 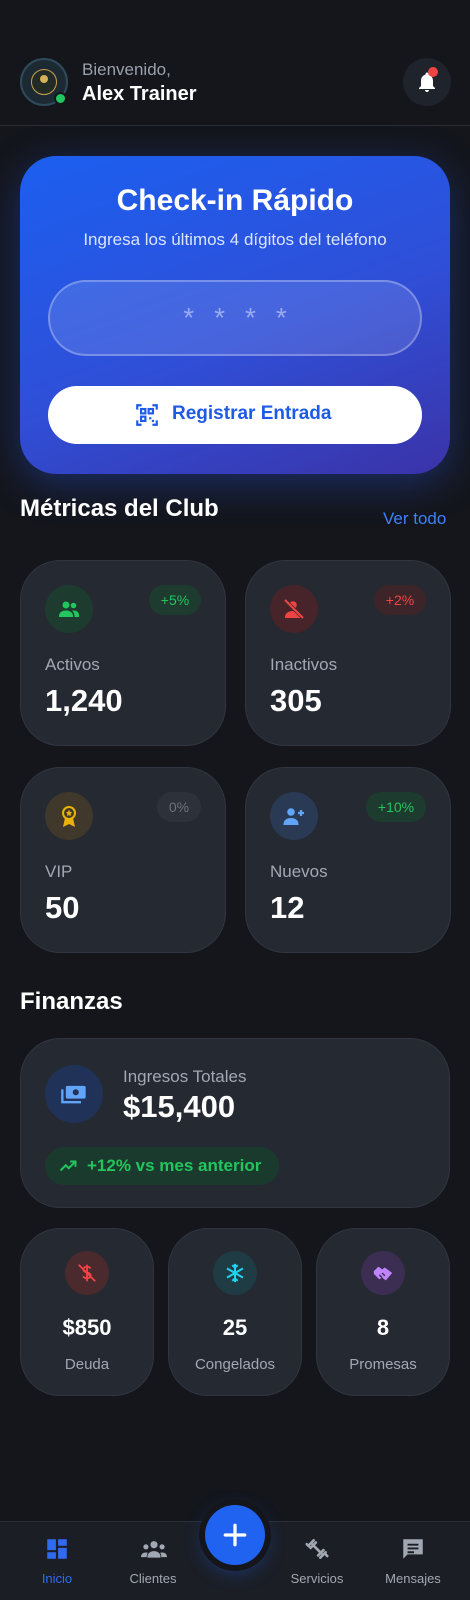 What do you see at coordinates (179, 807) in the screenshot?
I see `metric-badge: 0%` at bounding box center [179, 807].